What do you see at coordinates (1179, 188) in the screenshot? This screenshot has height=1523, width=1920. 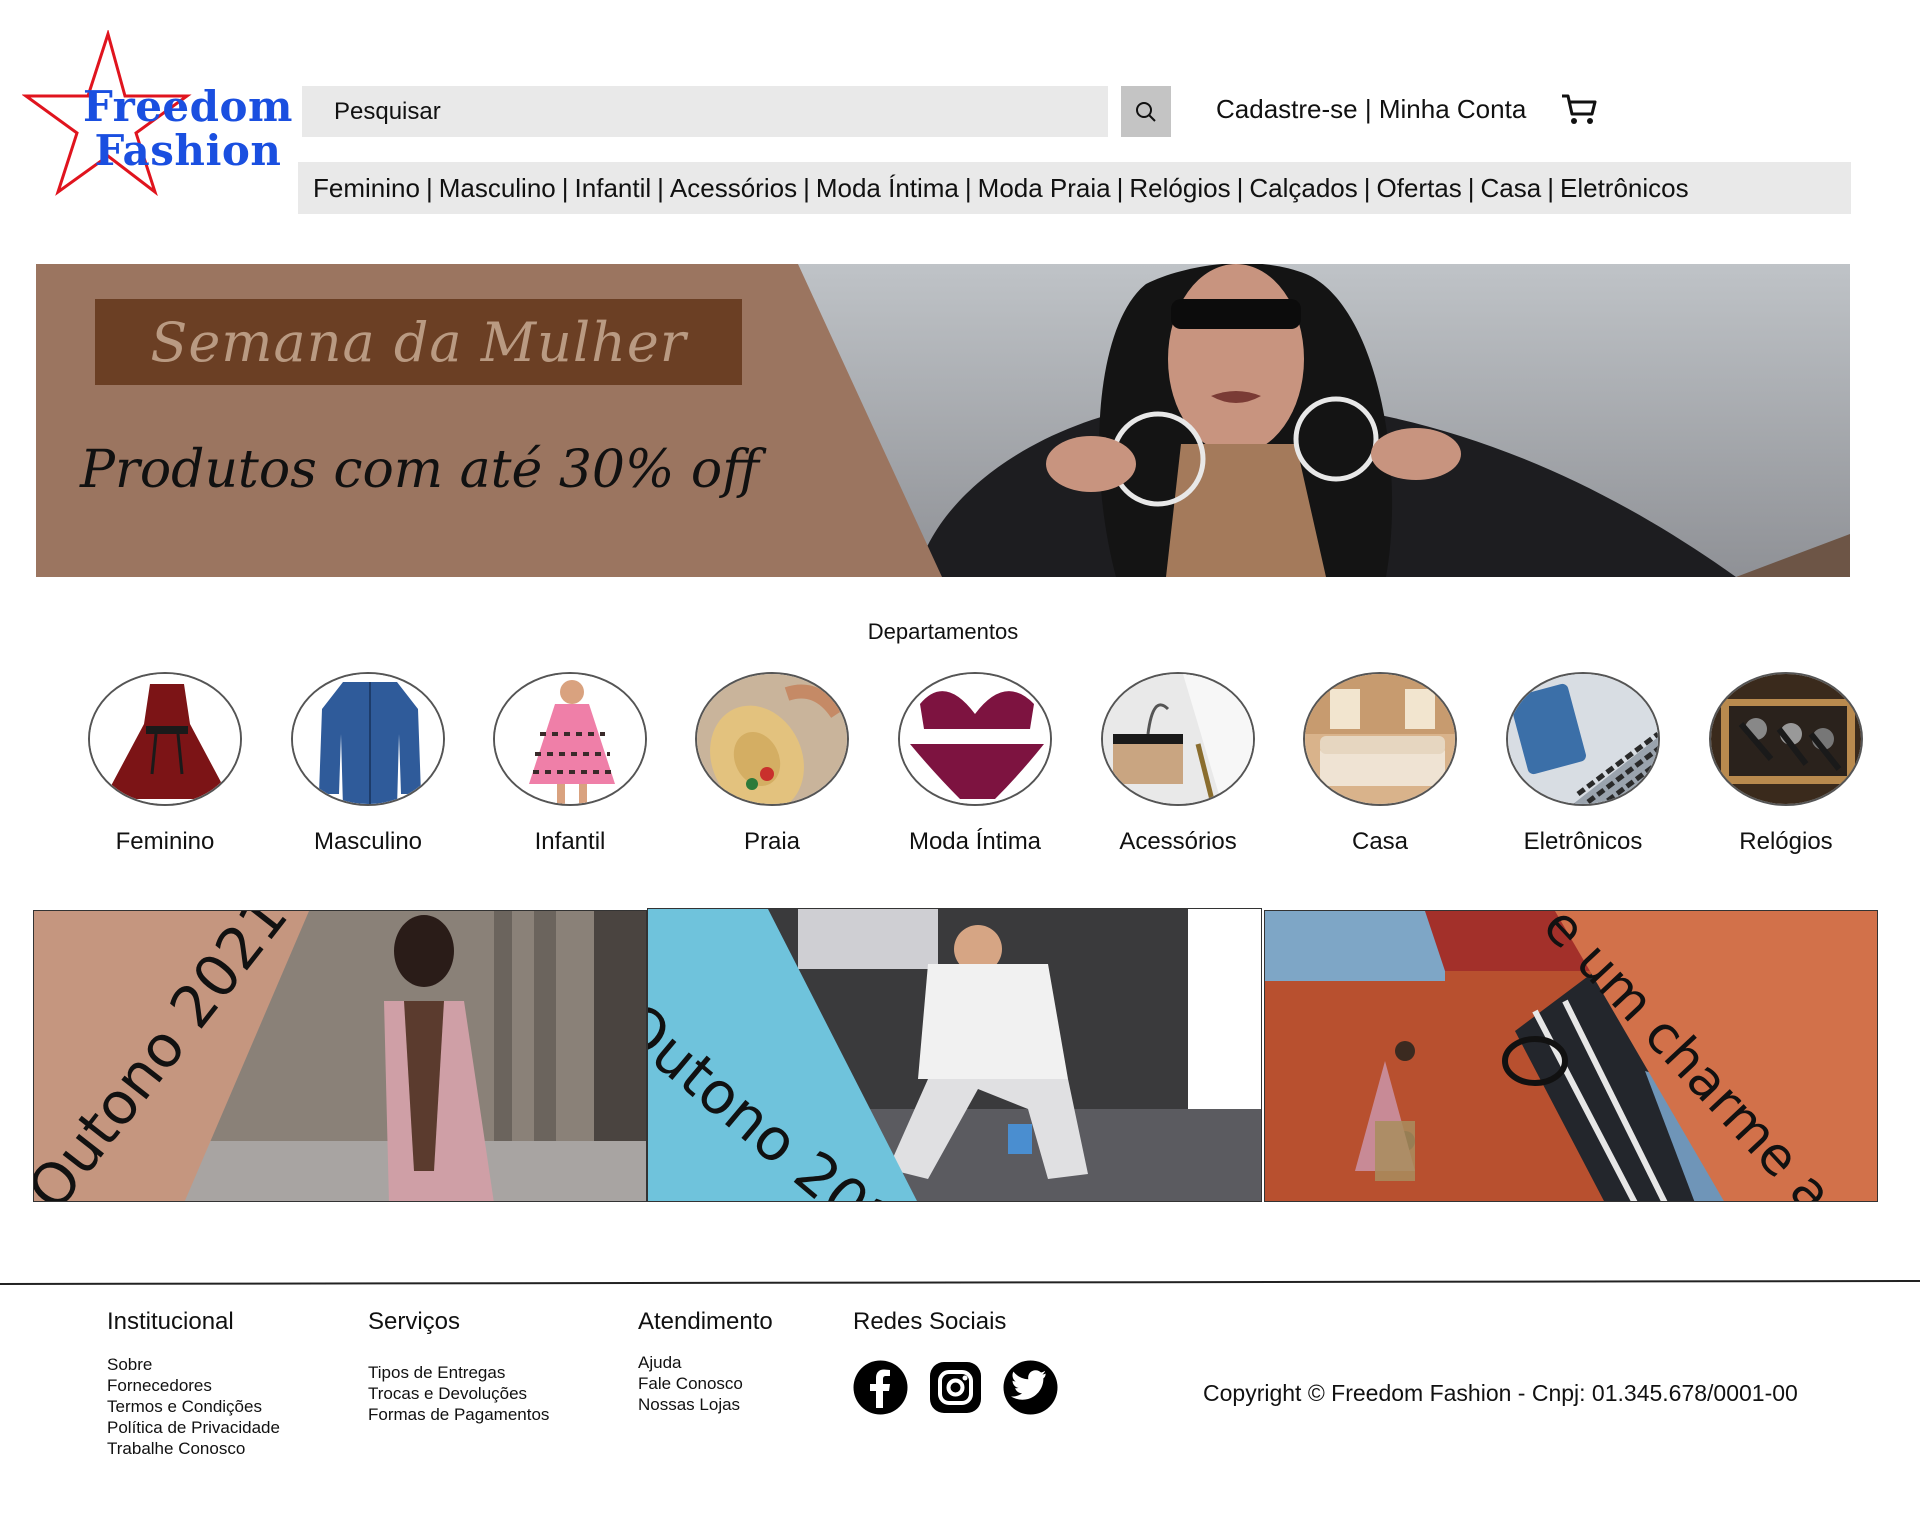 I see `category-link: Relógios` at bounding box center [1179, 188].